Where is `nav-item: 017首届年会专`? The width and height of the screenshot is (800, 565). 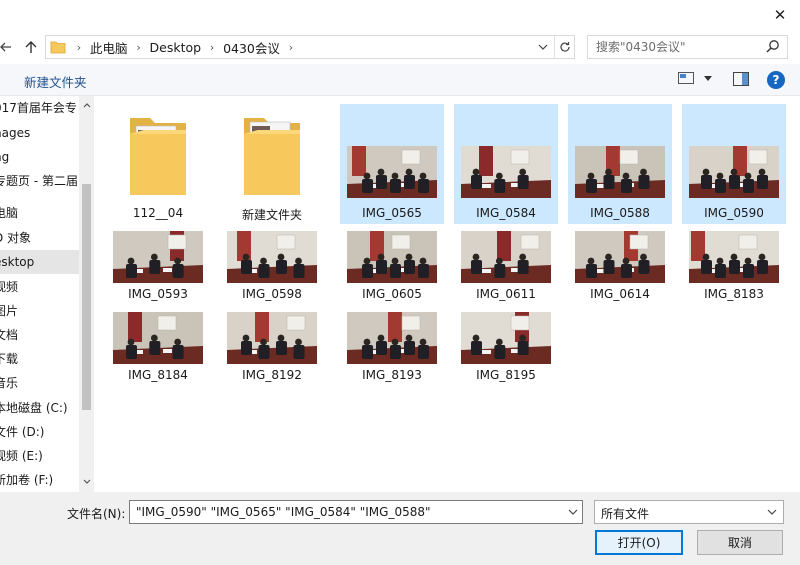 nav-item: 017首届年会专 is located at coordinates (40, 108).